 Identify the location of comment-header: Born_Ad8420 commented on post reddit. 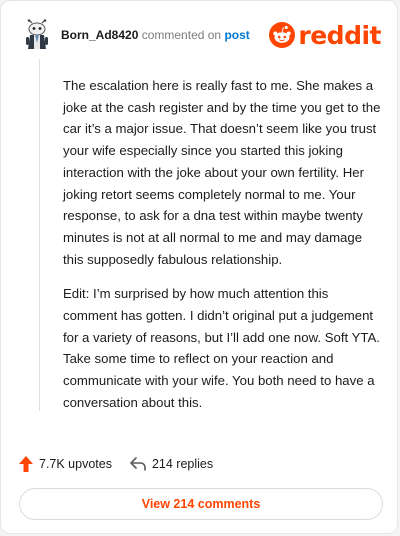
(201, 35).